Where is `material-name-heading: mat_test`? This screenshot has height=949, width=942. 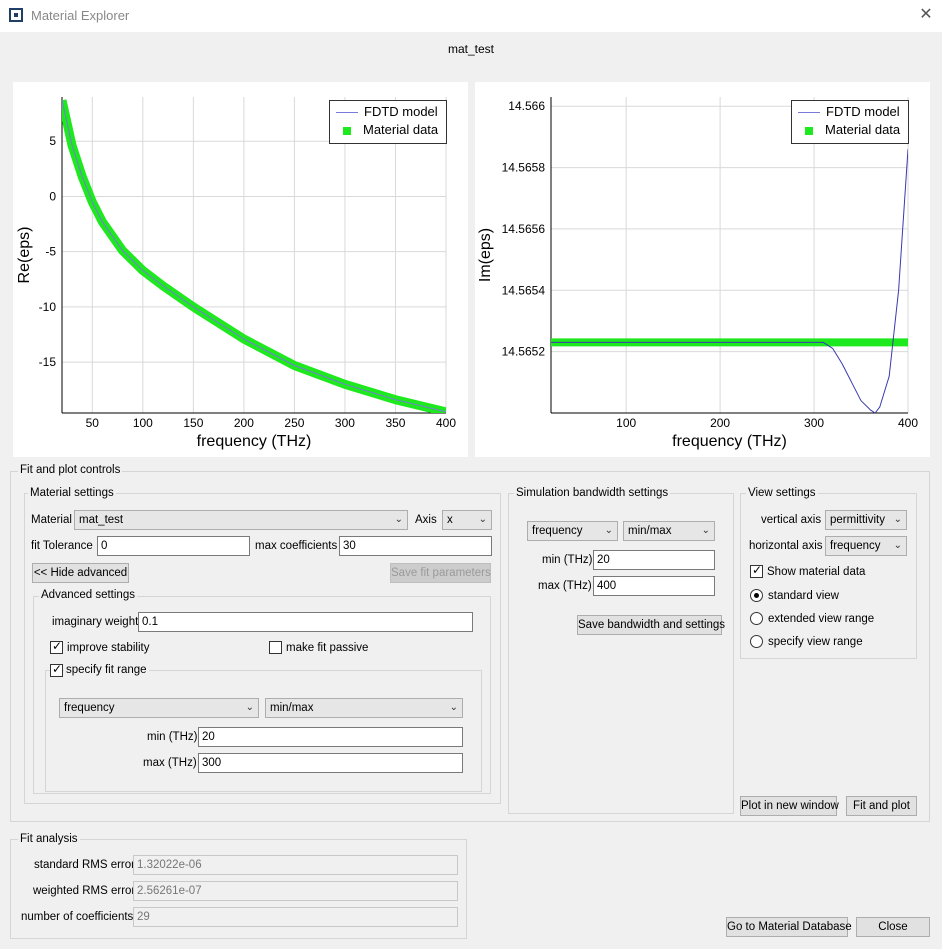
material-name-heading: mat_test is located at coordinates (471, 49).